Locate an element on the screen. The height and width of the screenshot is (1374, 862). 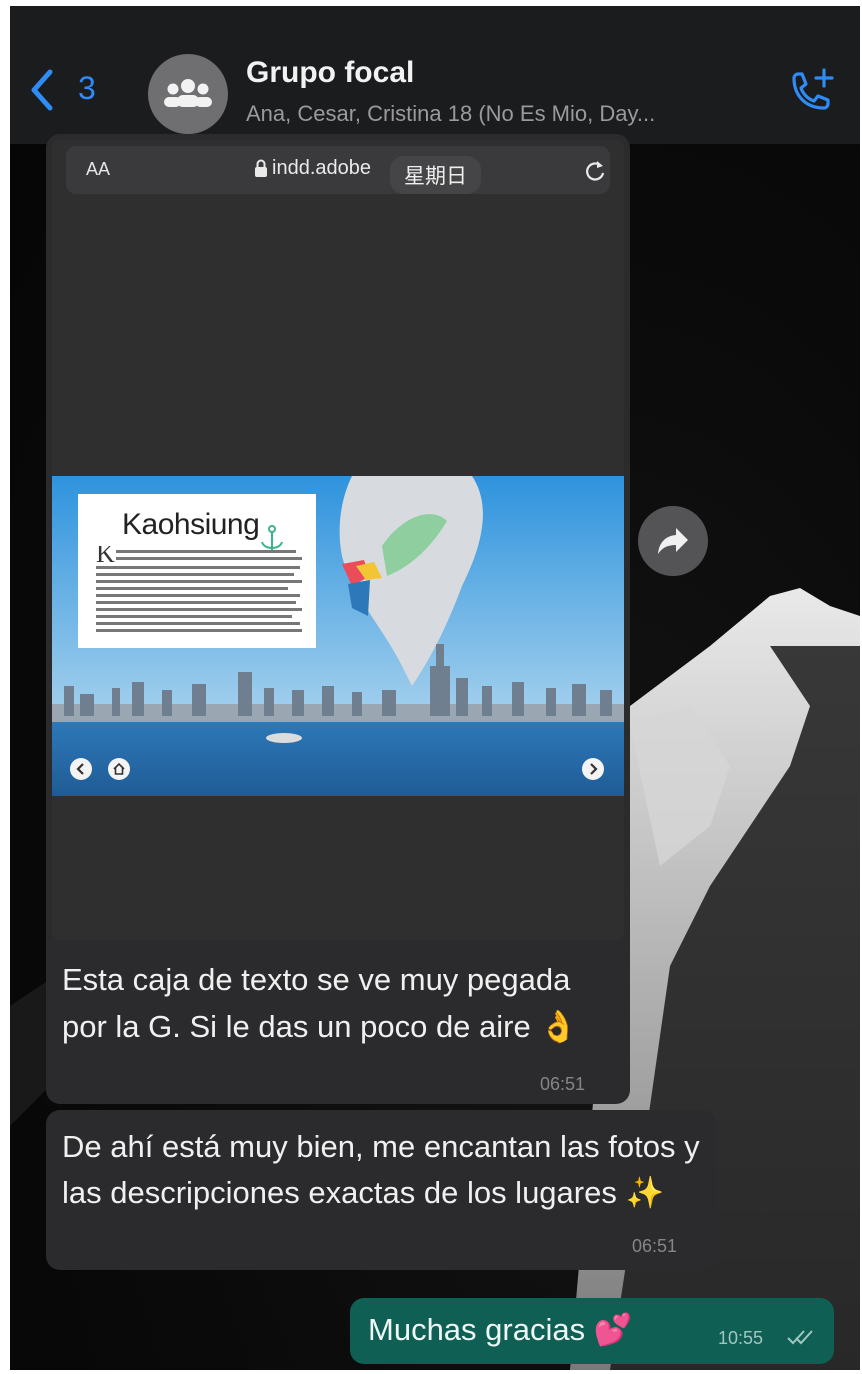
browser-url-bar: AA indd.adobe is located at coordinates (338, 170).